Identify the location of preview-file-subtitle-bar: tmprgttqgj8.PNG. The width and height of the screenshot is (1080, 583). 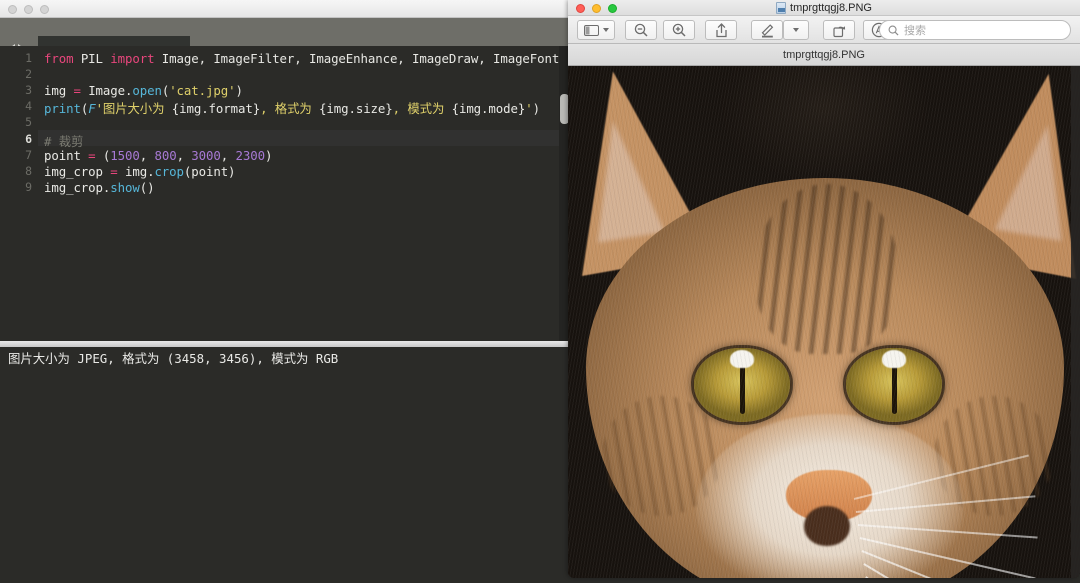
(824, 55).